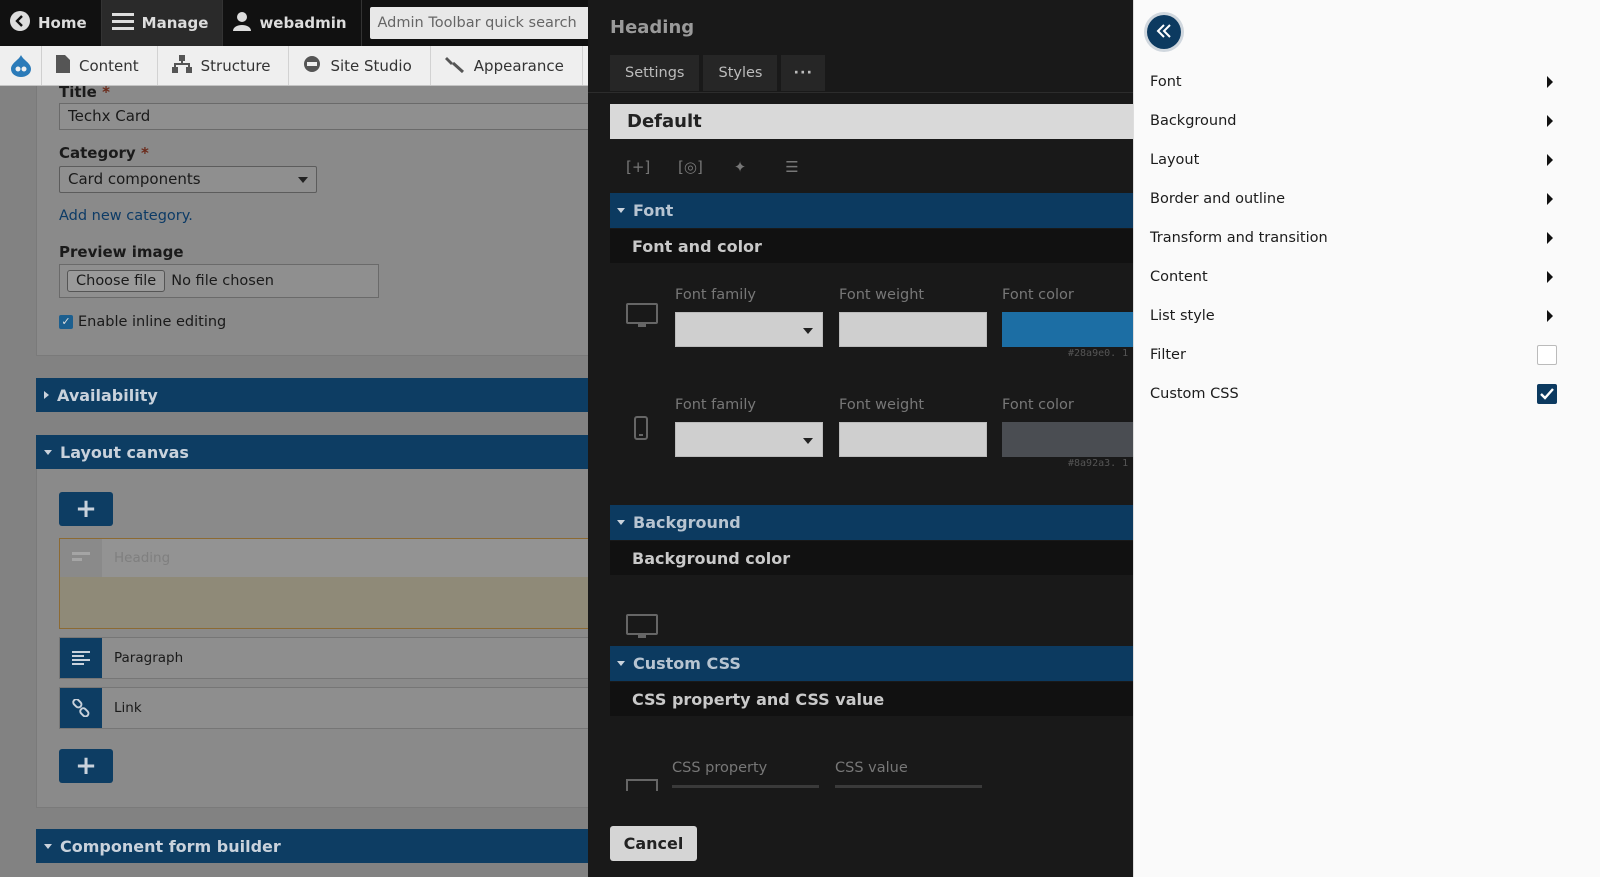 This screenshot has width=1600, height=877. I want to click on add-component-button-top: +, so click(86, 509).